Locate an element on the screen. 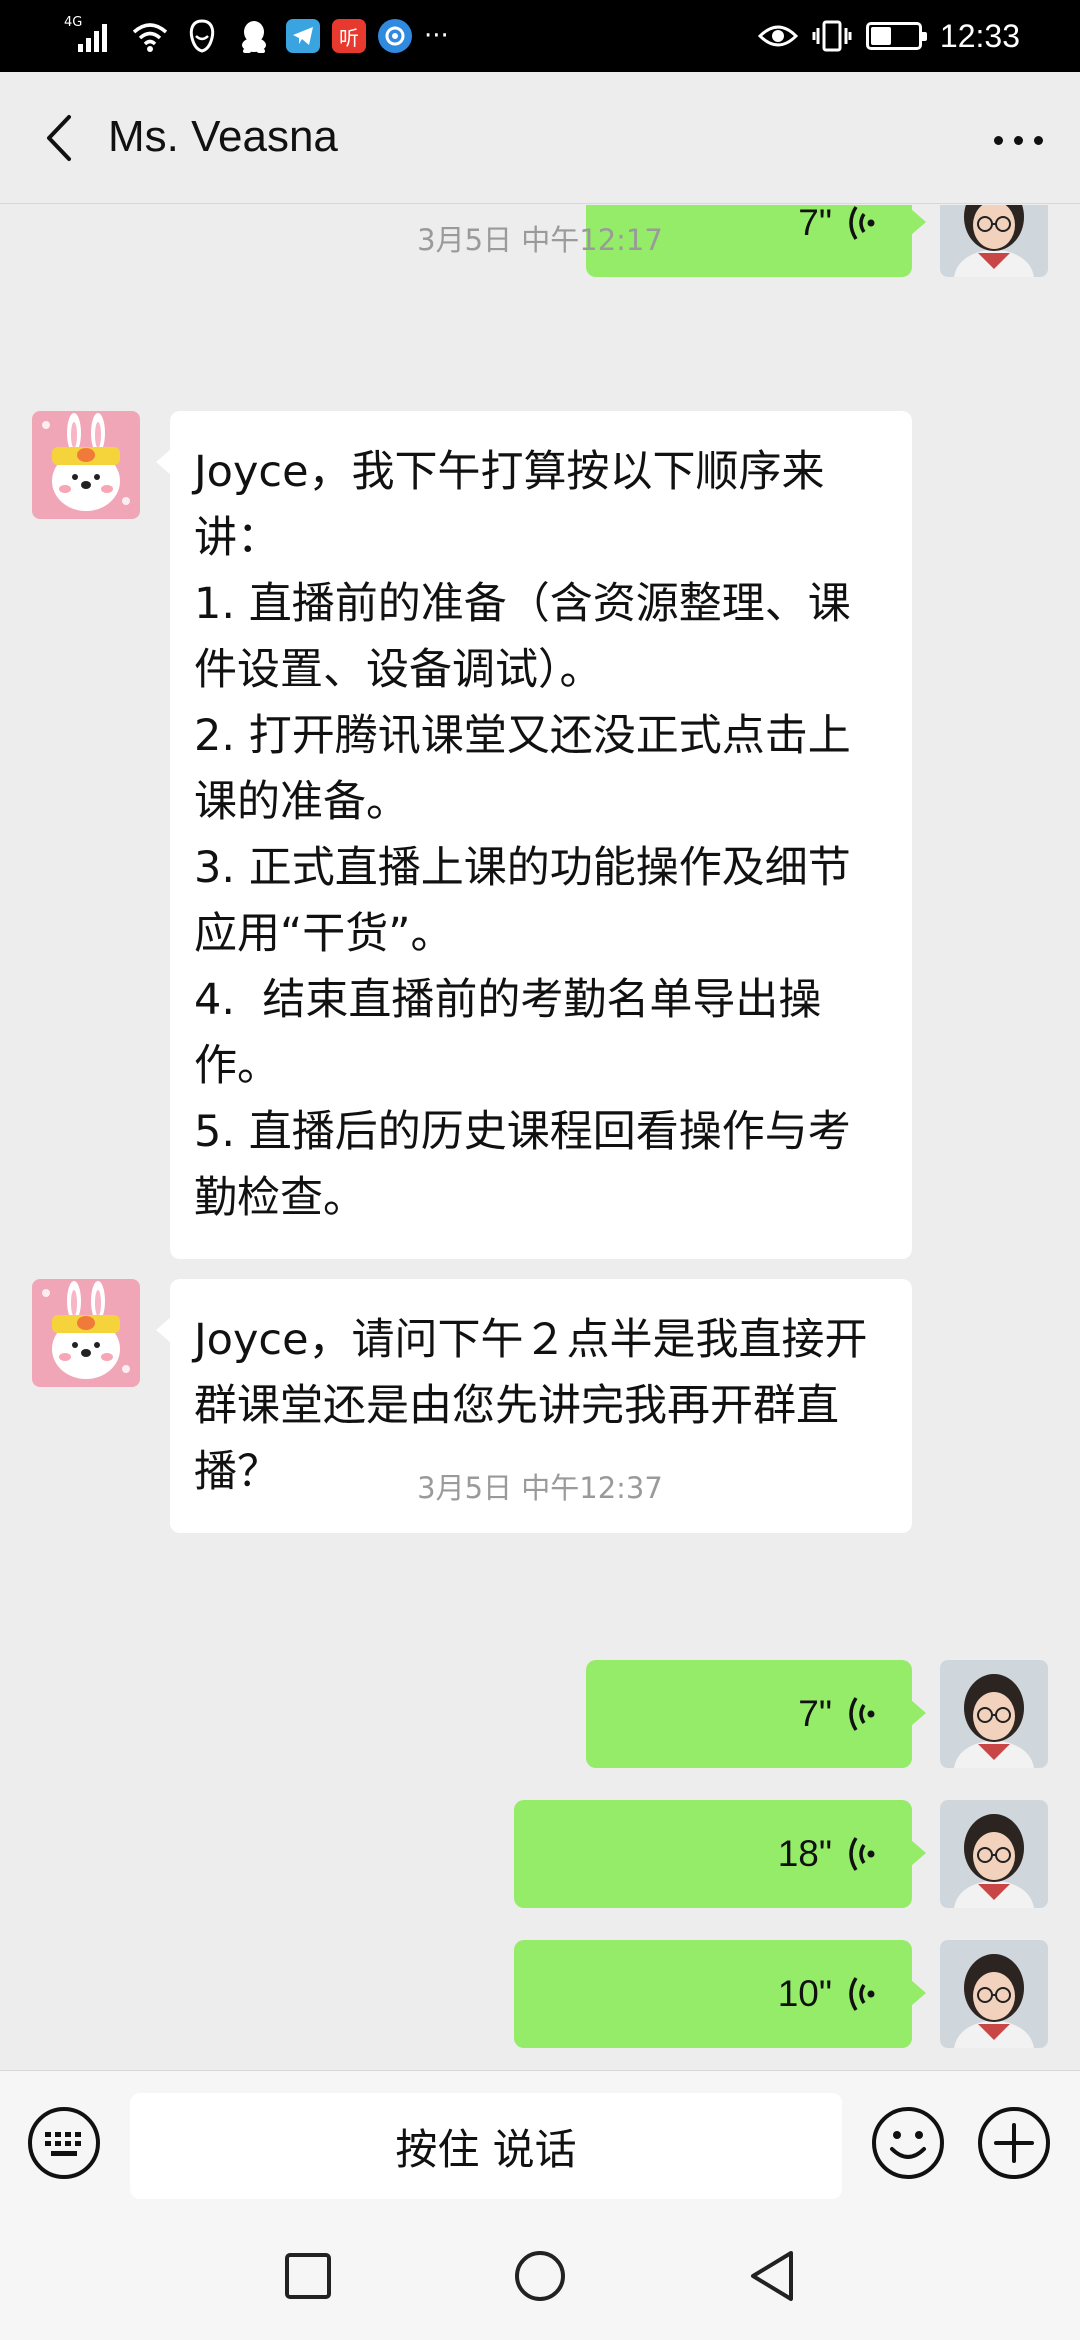 This screenshot has width=1080, height=2340. vibrate-icon is located at coordinates (832, 36).